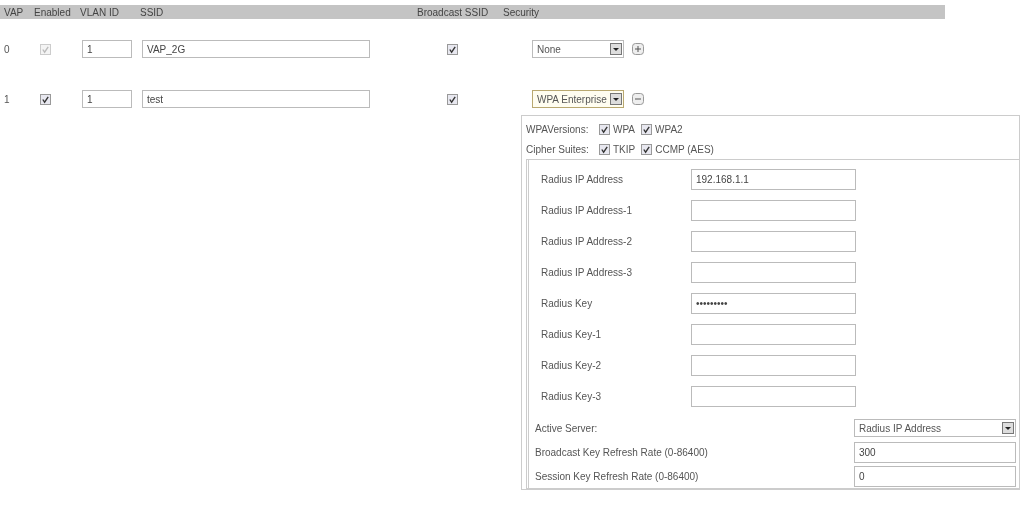  I want to click on input-field: 300, so click(935, 452).